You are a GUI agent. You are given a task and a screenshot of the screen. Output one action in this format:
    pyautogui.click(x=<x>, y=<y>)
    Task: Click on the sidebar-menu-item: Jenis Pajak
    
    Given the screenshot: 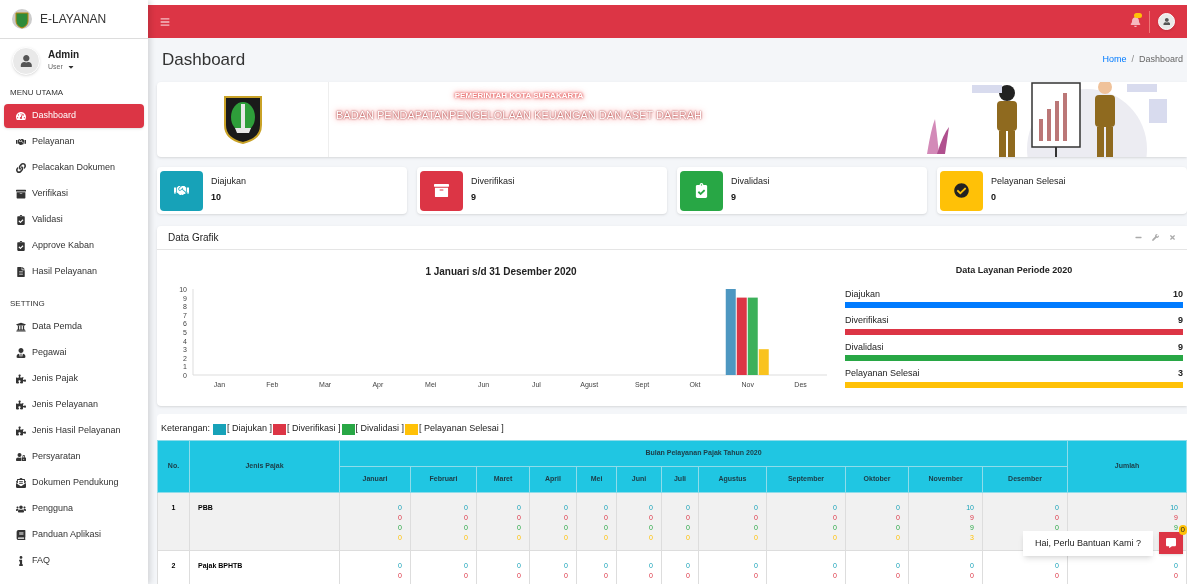 What is the action you would take?
    pyautogui.click(x=74, y=379)
    